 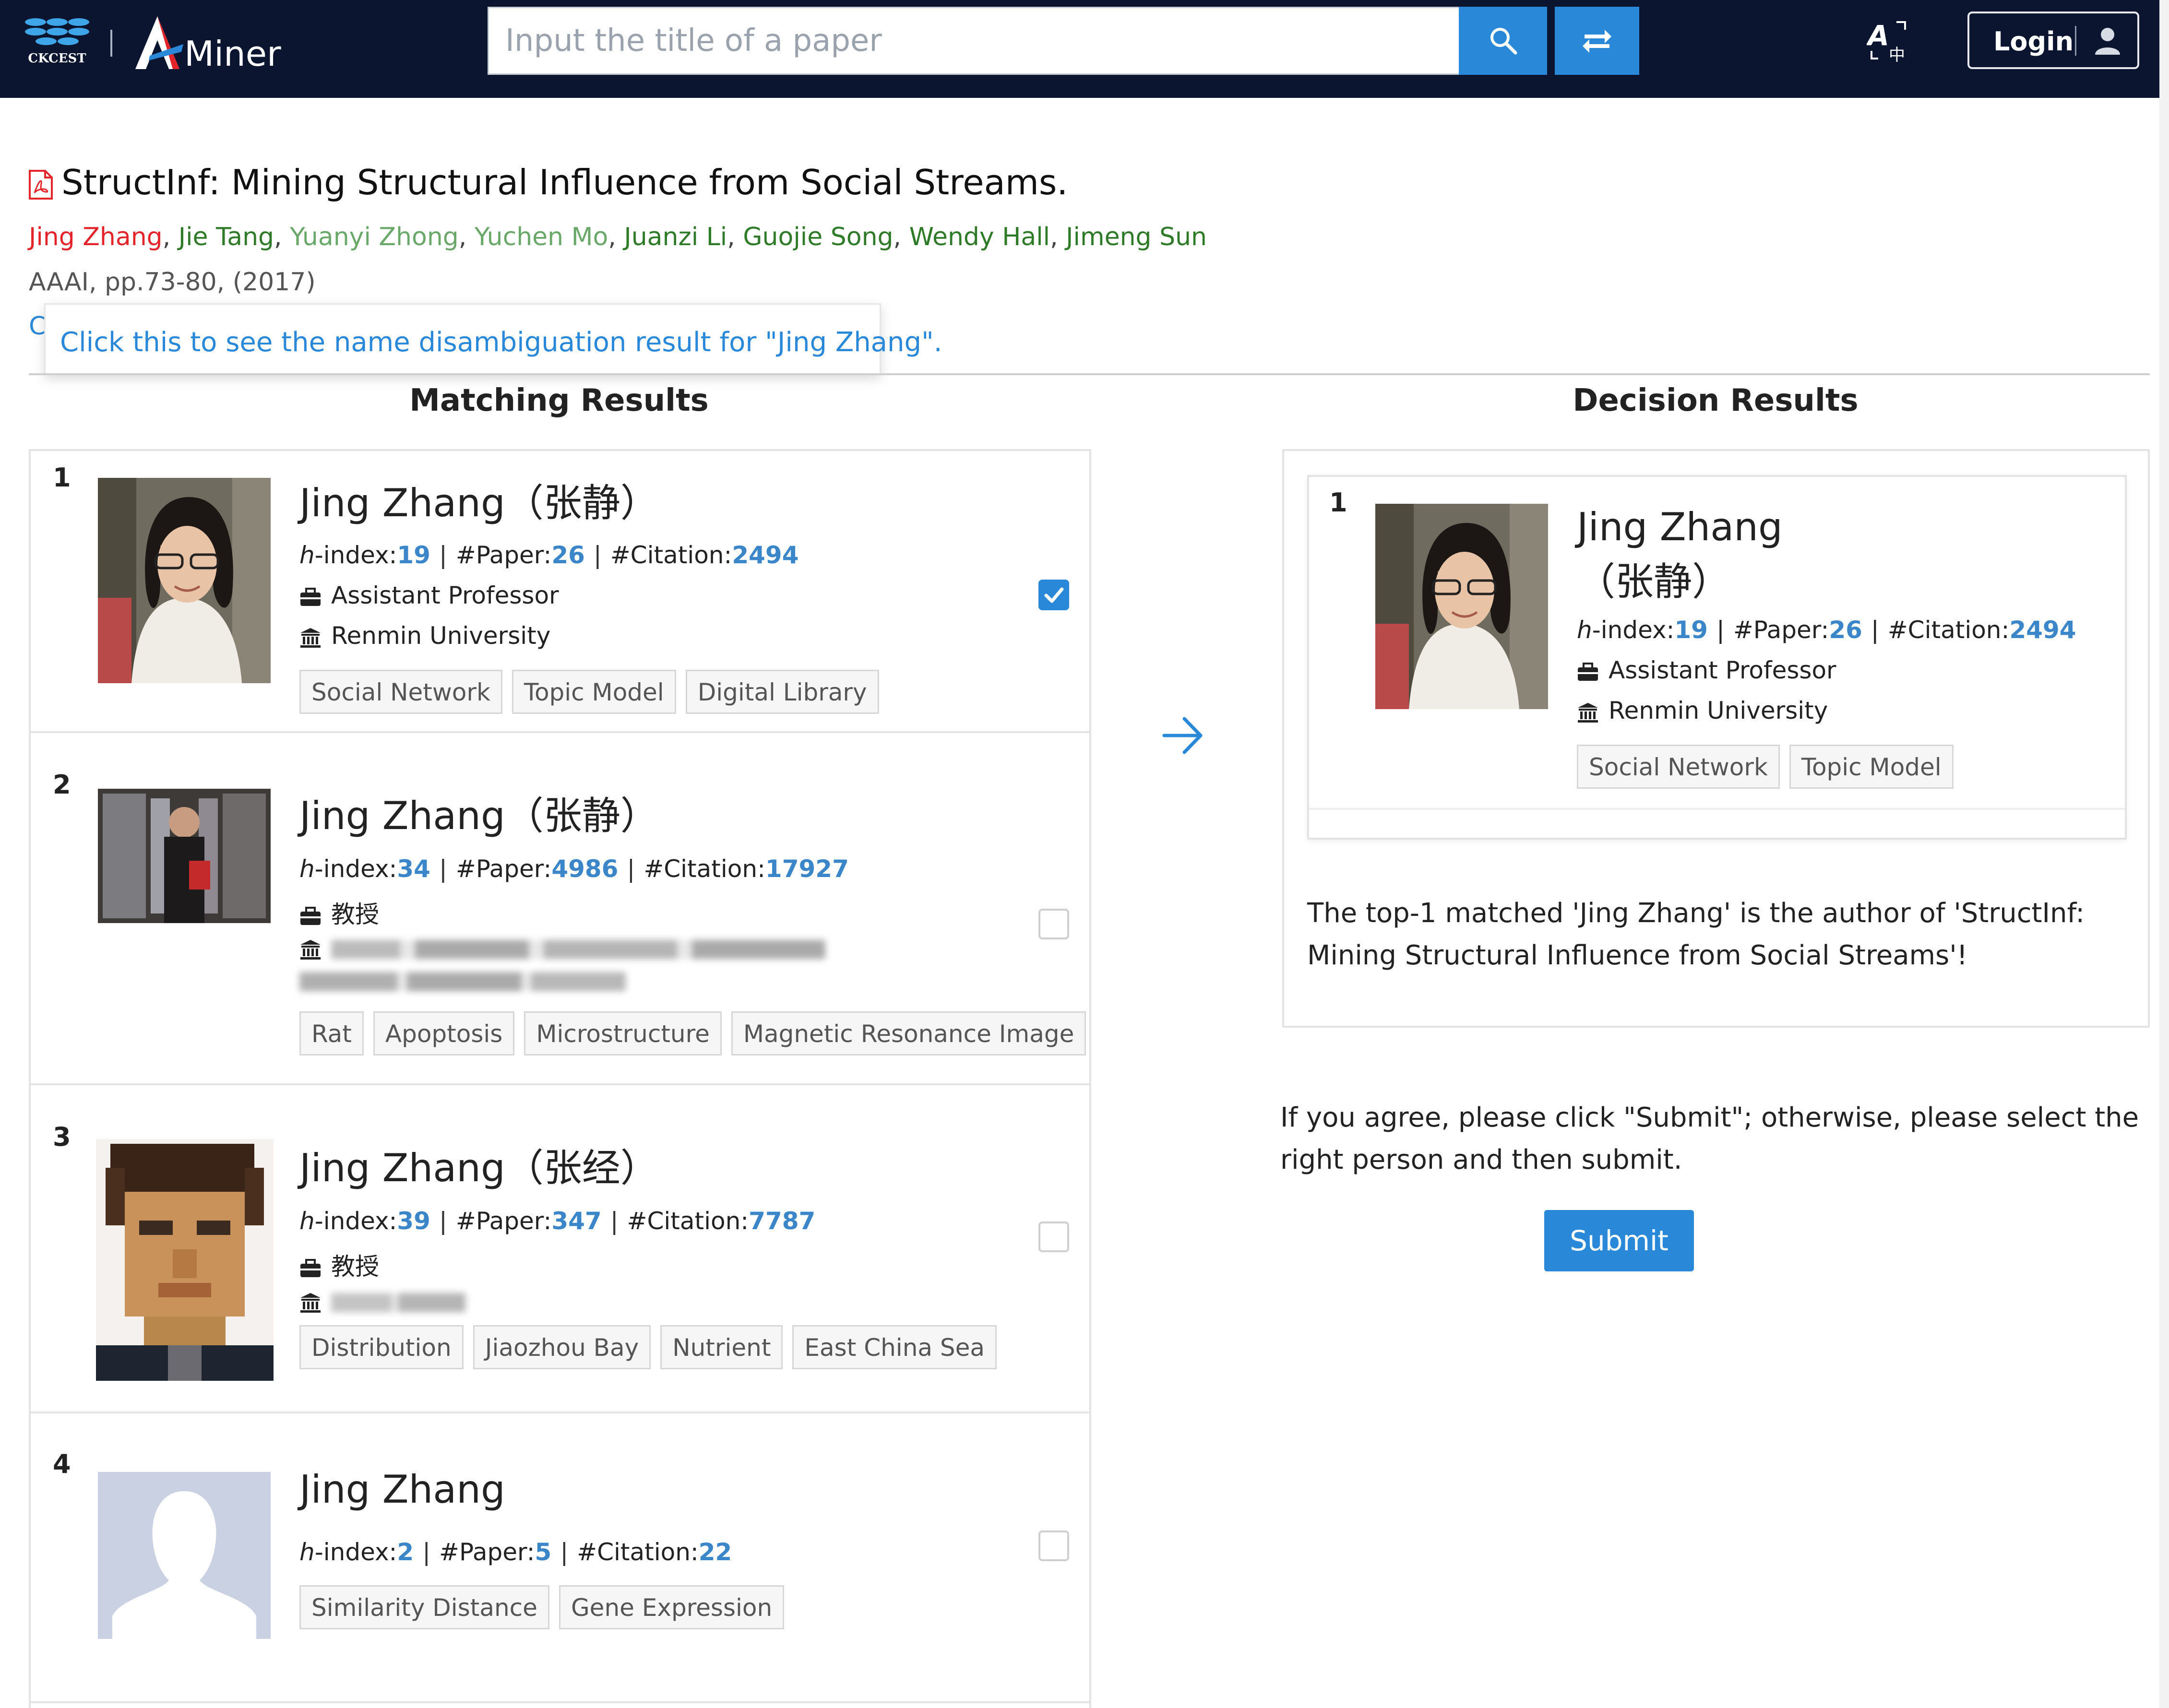 I want to click on h-index-value: 19, so click(x=1691, y=630).